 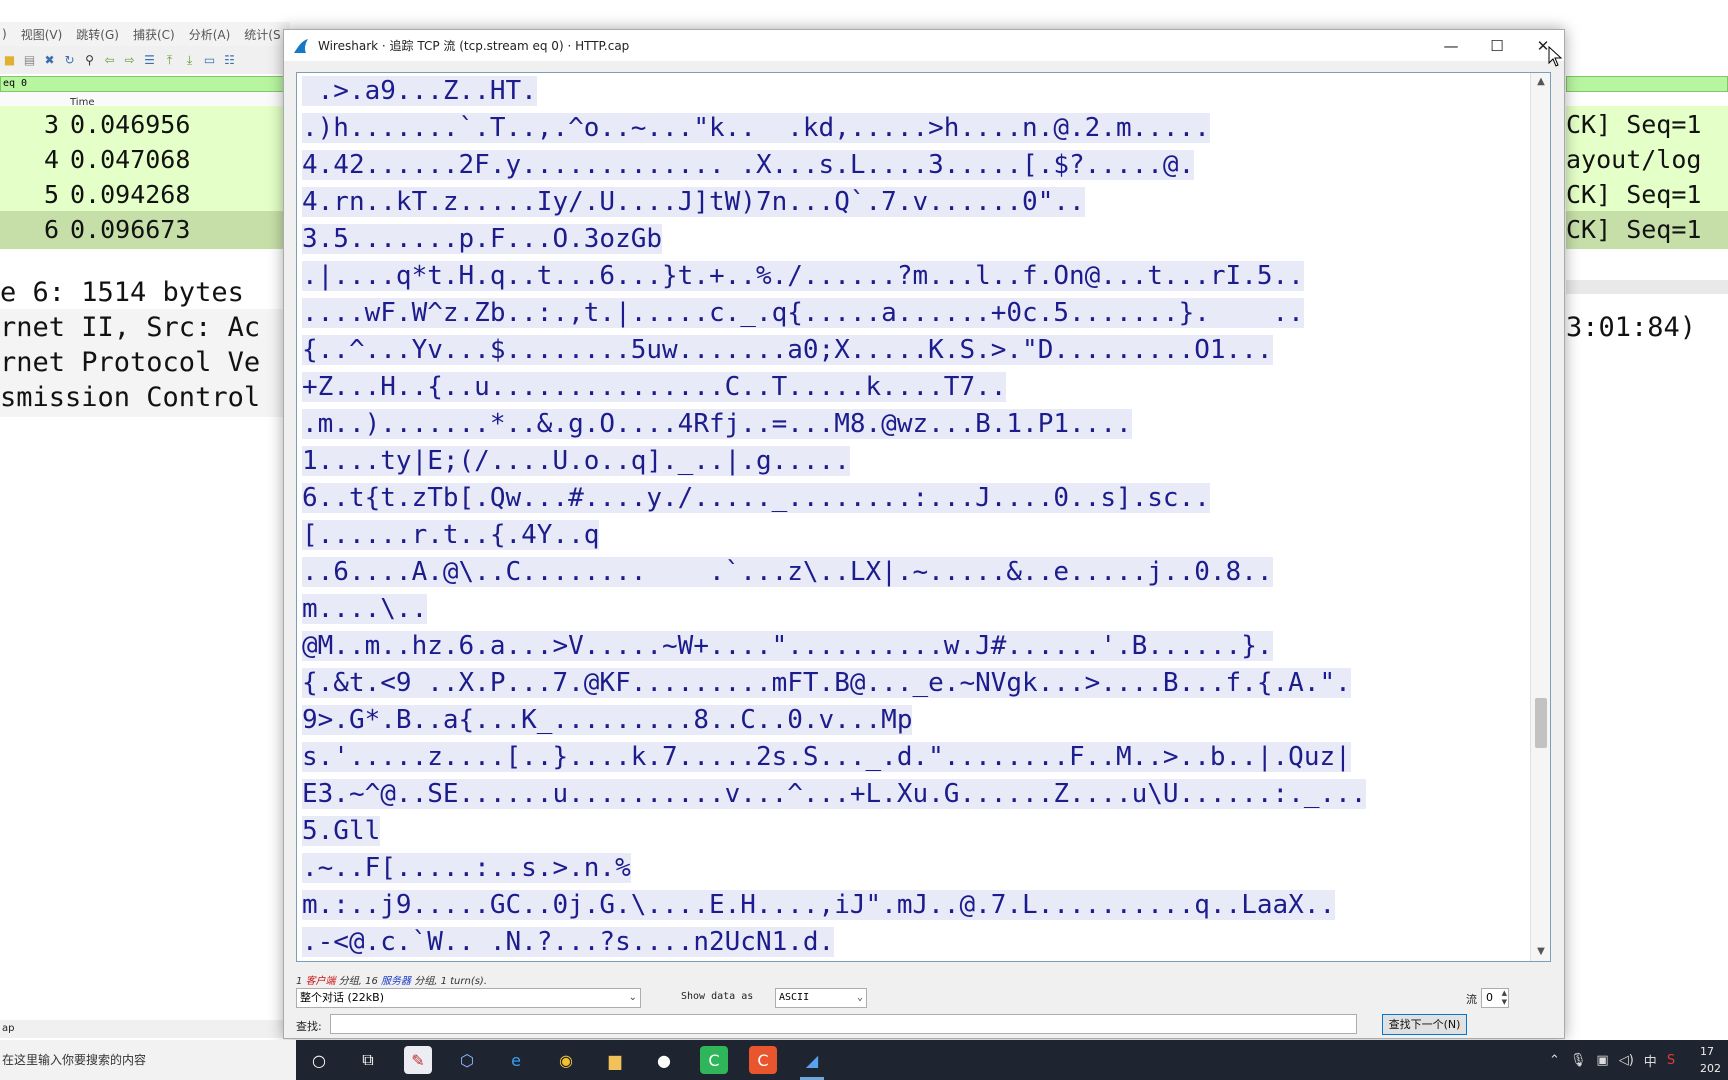 What do you see at coordinates (763, 1060) in the screenshot?
I see `app-red-icon: C` at bounding box center [763, 1060].